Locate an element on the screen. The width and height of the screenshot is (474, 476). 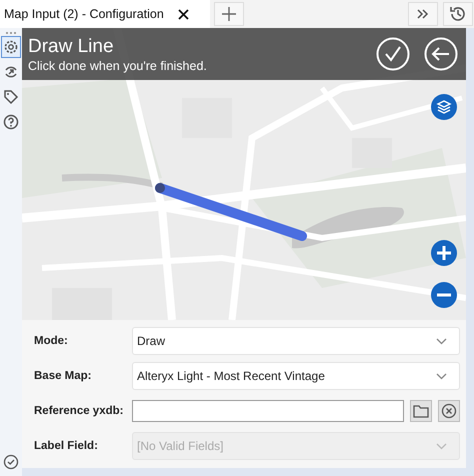
gear-icon is located at coordinates (11, 47).